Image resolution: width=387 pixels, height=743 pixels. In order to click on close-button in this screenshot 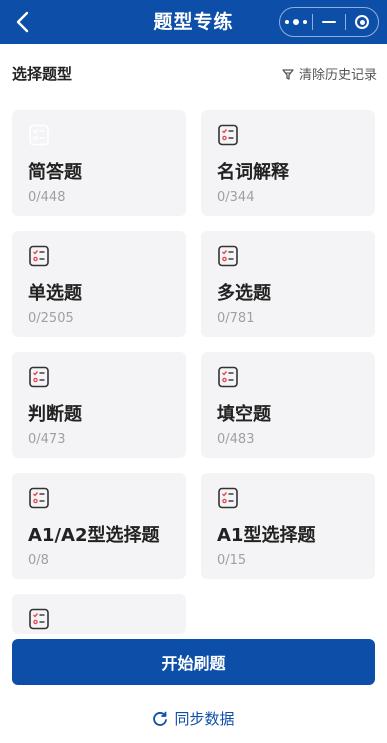, I will do `click(362, 22)`.